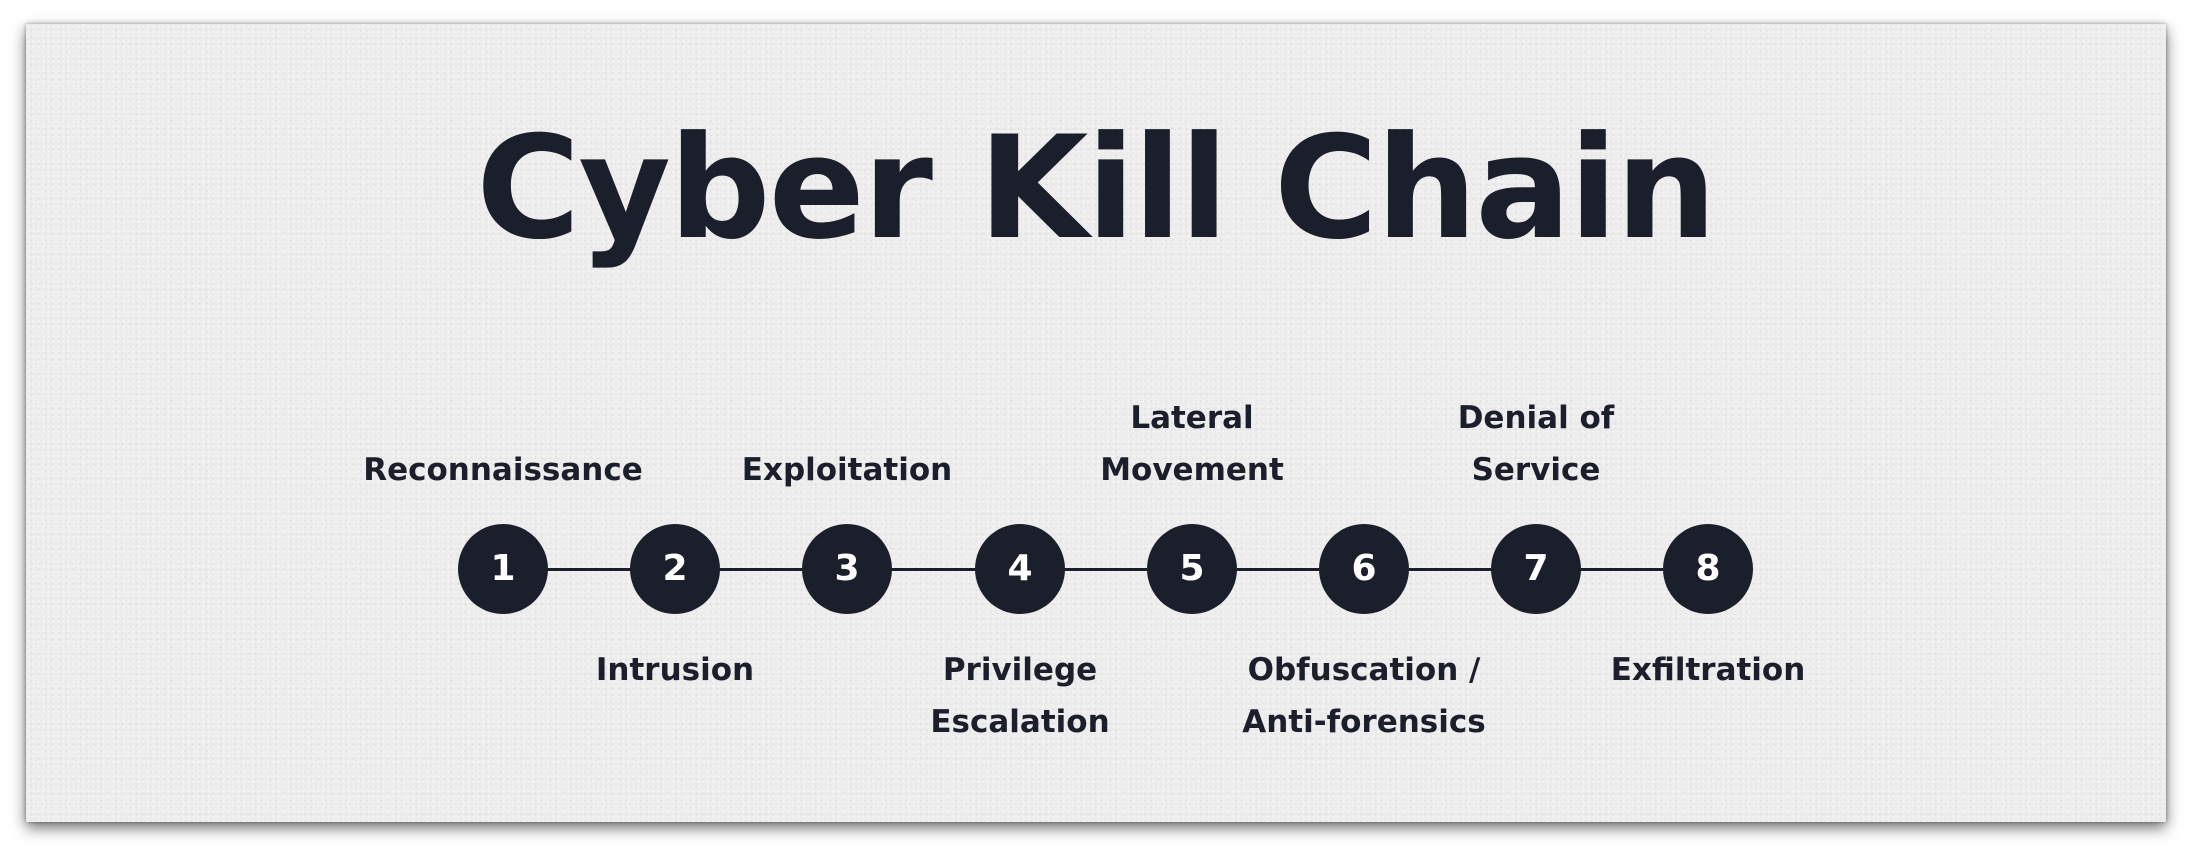 This screenshot has height=868, width=2191. I want to click on step-7-label-line-1: Denial of, so click(1536, 418).